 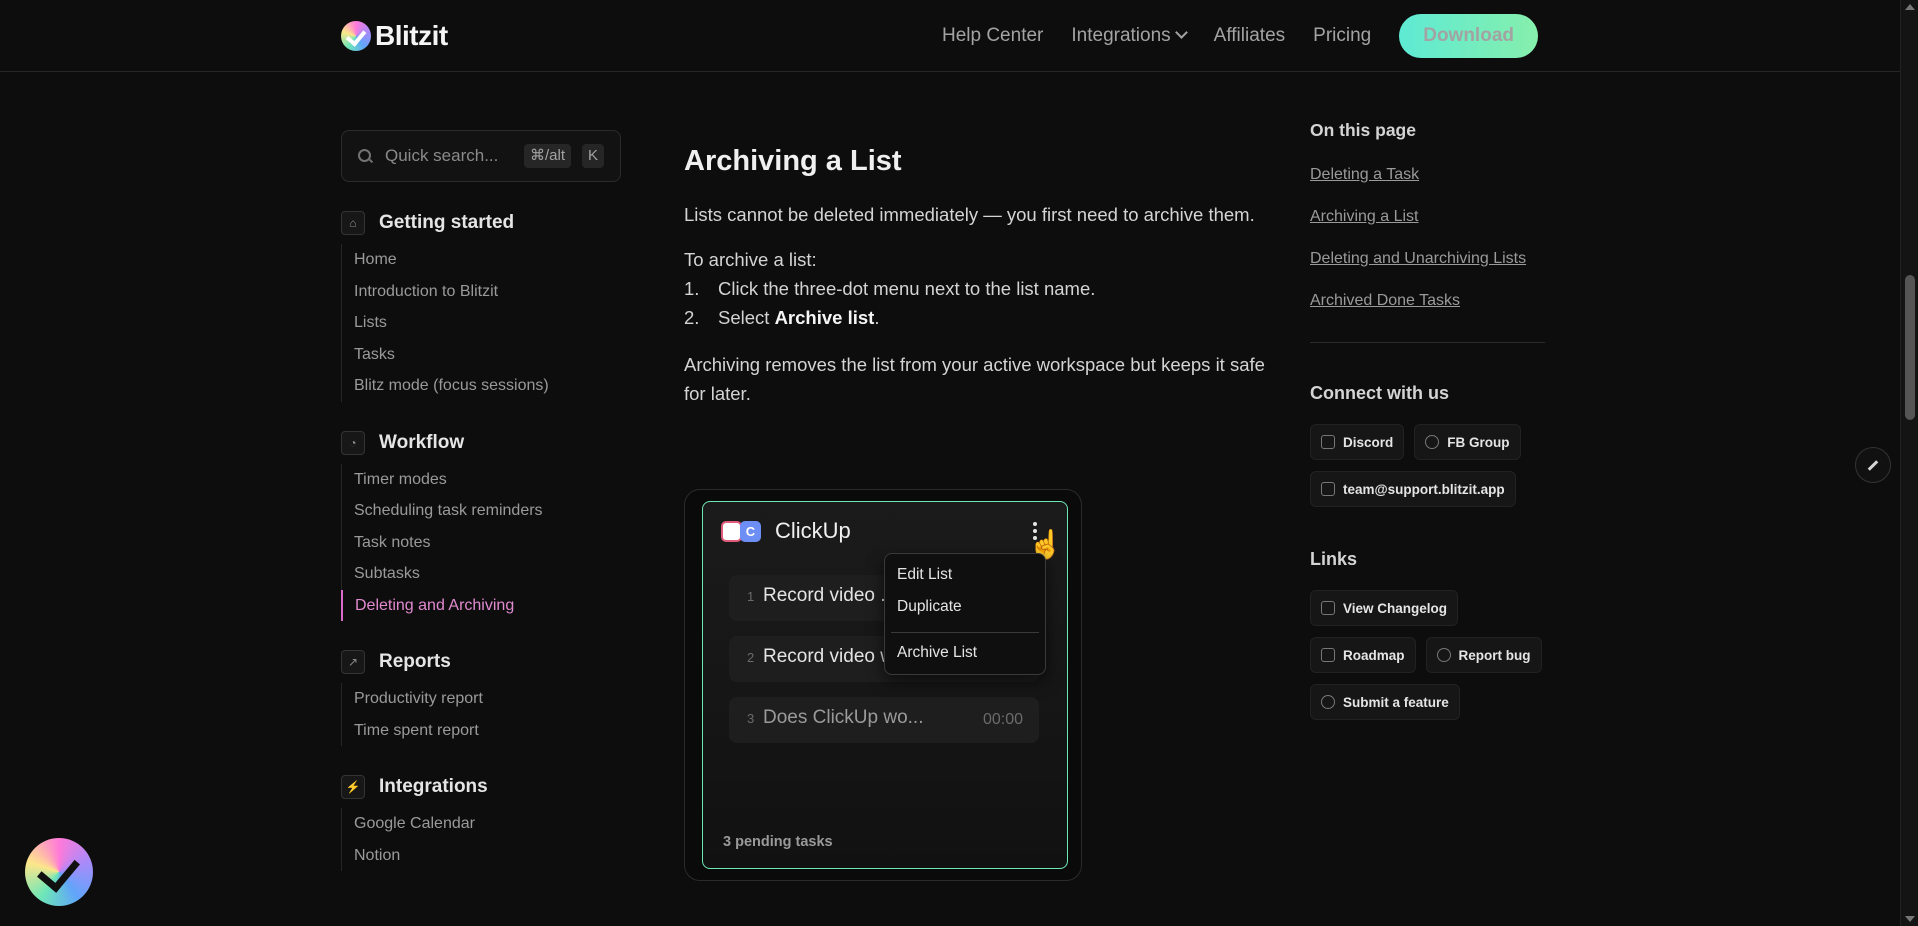 What do you see at coordinates (481, 543) in the screenshot?
I see `sidebar-item-task-notes: Task notes` at bounding box center [481, 543].